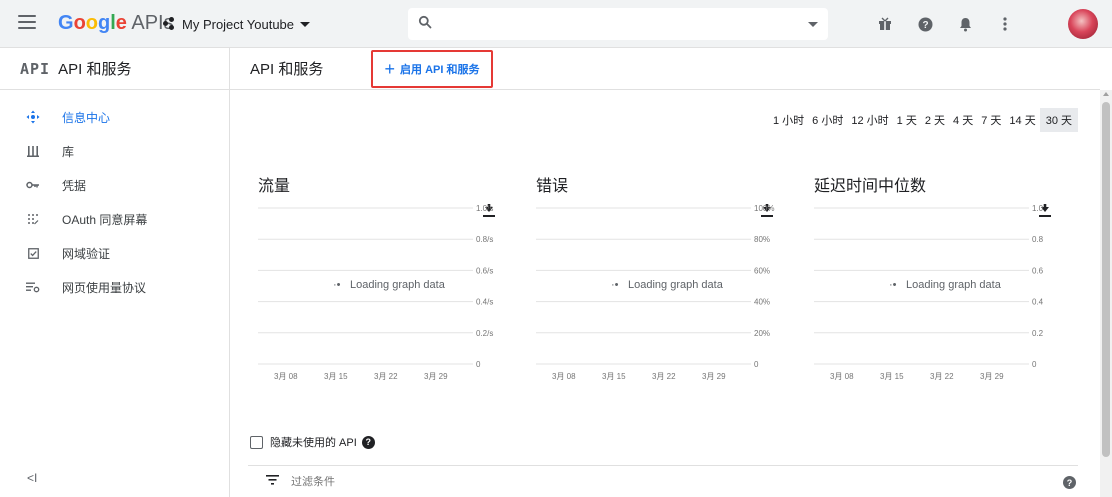 This screenshot has width=1112, height=497. Describe the element at coordinates (1038, 302) in the screenshot. I see `y-tick-label: 0.4` at that location.